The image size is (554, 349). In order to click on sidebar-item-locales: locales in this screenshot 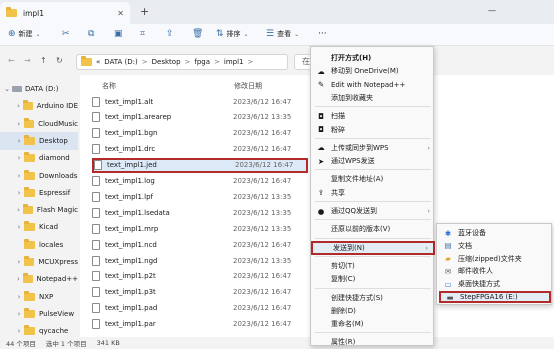, I will do `click(39, 245)`.